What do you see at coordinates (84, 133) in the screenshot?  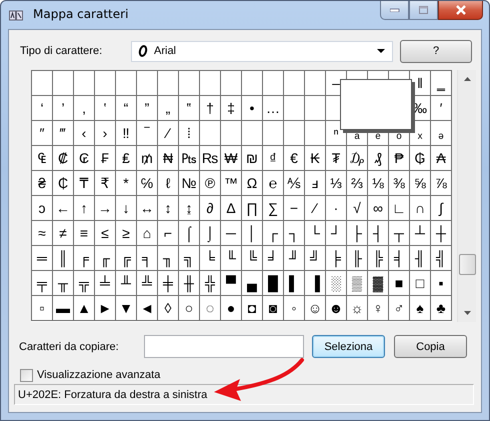 I see `character-cell: ‹` at bounding box center [84, 133].